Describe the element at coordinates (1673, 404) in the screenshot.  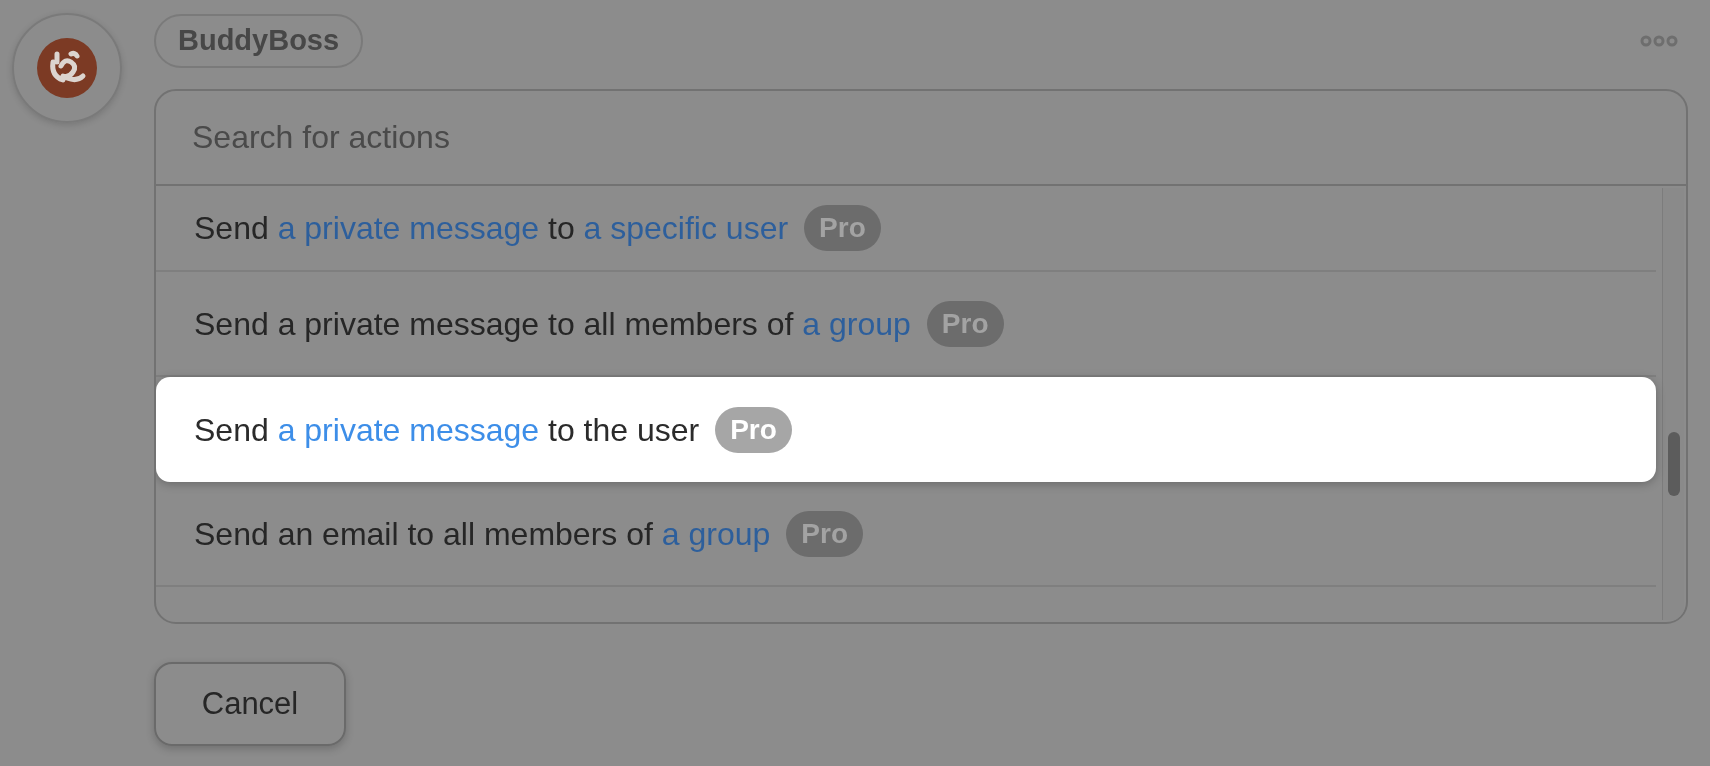
I see `scrollbar` at that location.